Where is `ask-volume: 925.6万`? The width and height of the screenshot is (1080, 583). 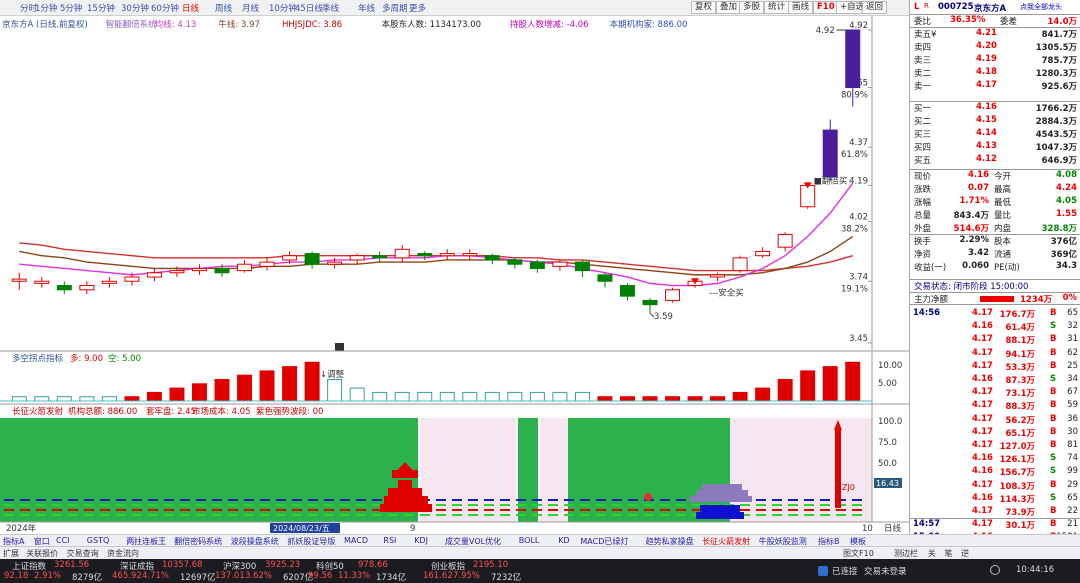 ask-volume: 925.6万 is located at coordinates (1059, 87).